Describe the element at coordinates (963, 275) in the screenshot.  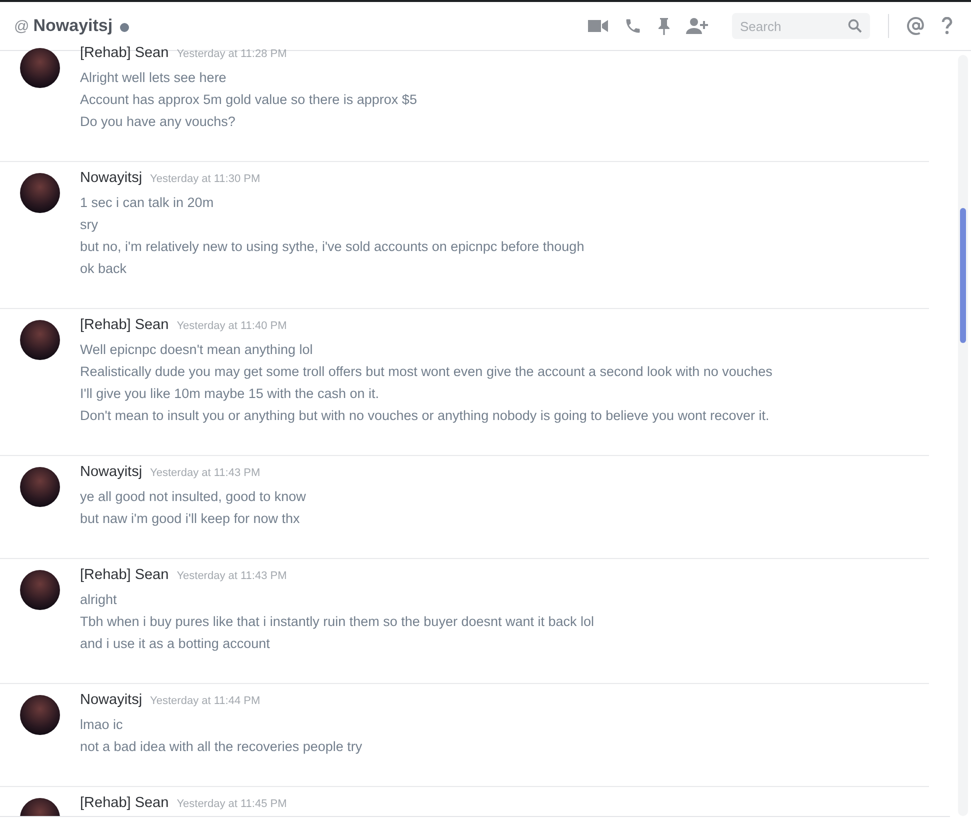
I see `scrollbar-thumb` at that location.